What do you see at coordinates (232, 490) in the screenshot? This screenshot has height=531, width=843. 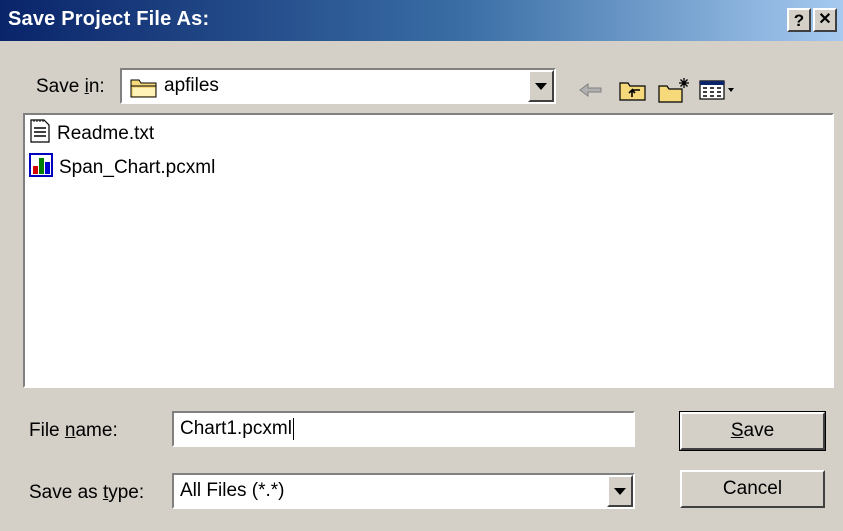 I see `save-as-type-value: All Files (*.*)` at bounding box center [232, 490].